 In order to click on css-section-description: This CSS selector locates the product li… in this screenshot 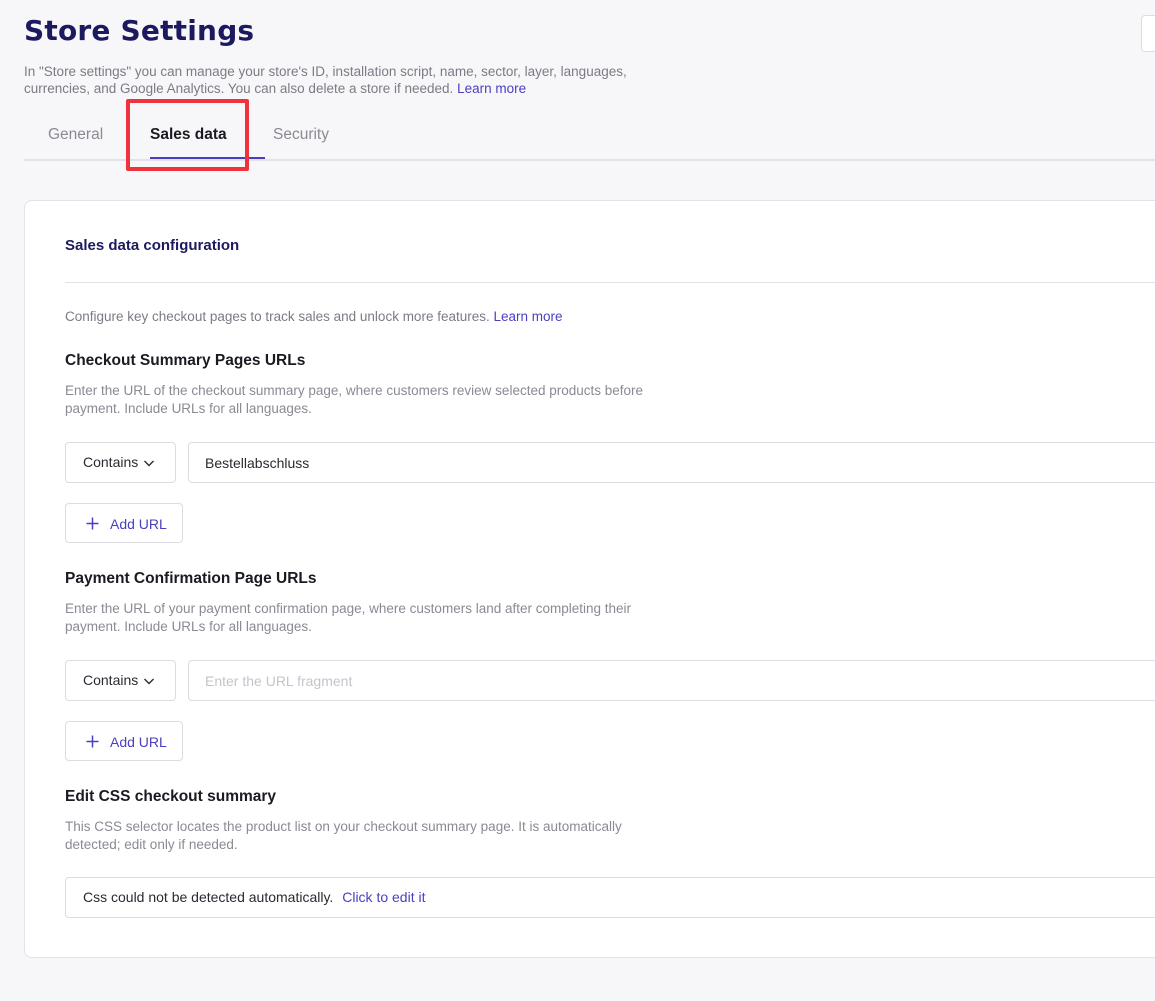, I will do `click(343, 835)`.